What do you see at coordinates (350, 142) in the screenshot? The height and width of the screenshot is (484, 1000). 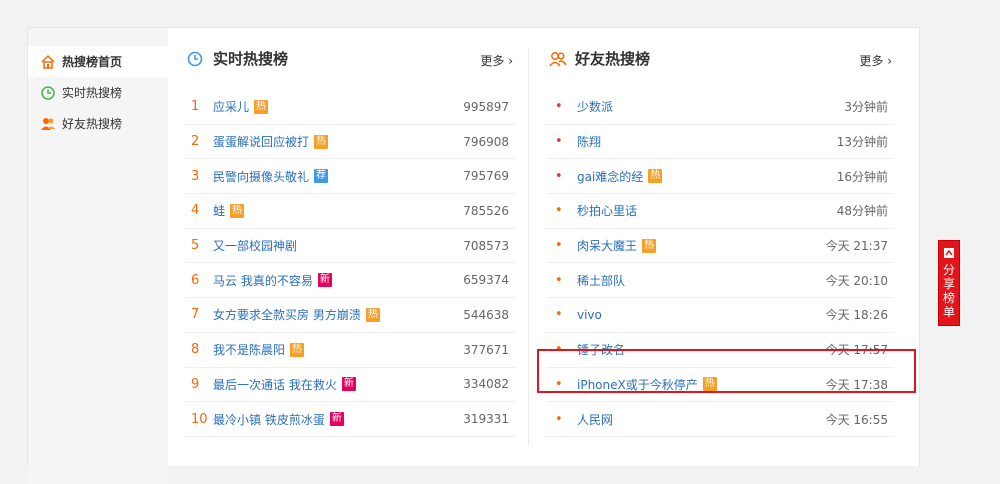 I see `realtime-row: 2 蛋蛋解说回应被打热 796908` at bounding box center [350, 142].